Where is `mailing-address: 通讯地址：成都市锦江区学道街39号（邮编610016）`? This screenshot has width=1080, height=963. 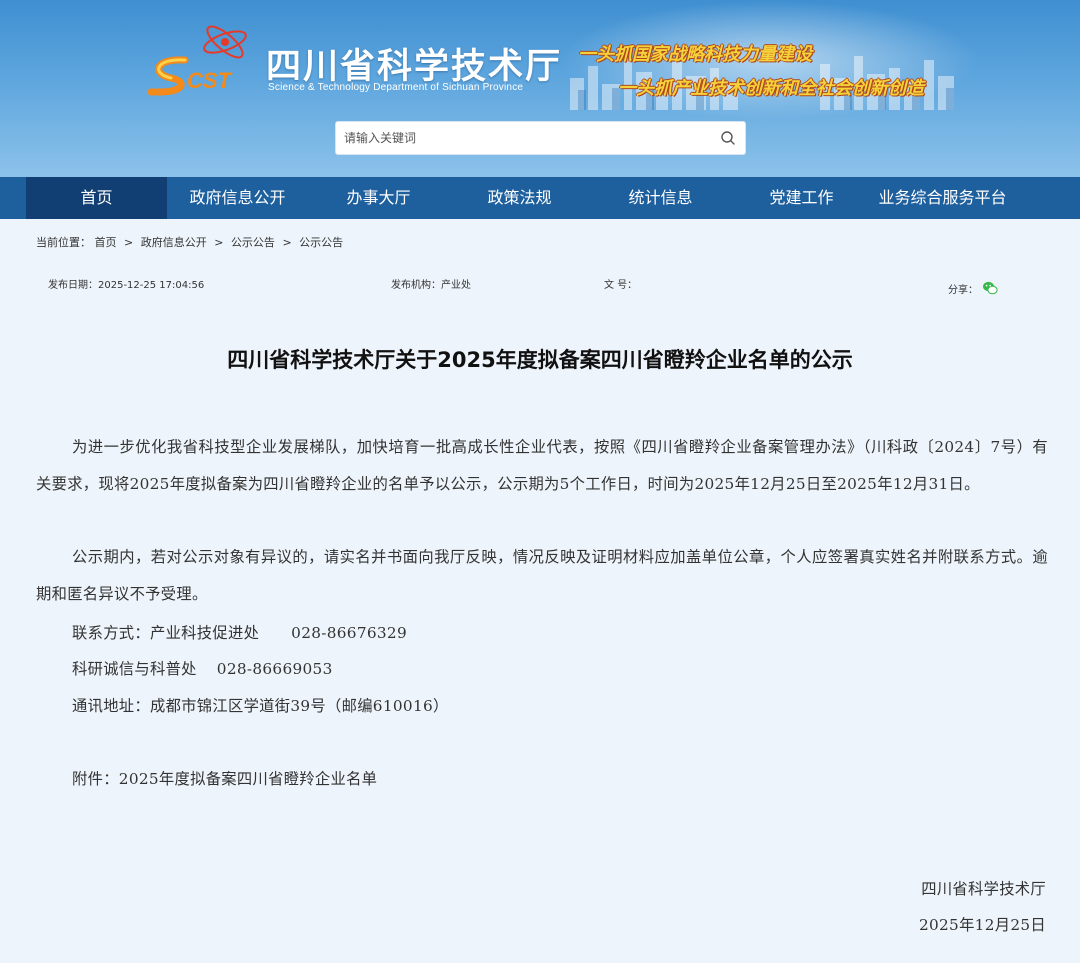 mailing-address: 通讯地址：成都市锦江区学道街39号（邮编610016） is located at coordinates (260, 706).